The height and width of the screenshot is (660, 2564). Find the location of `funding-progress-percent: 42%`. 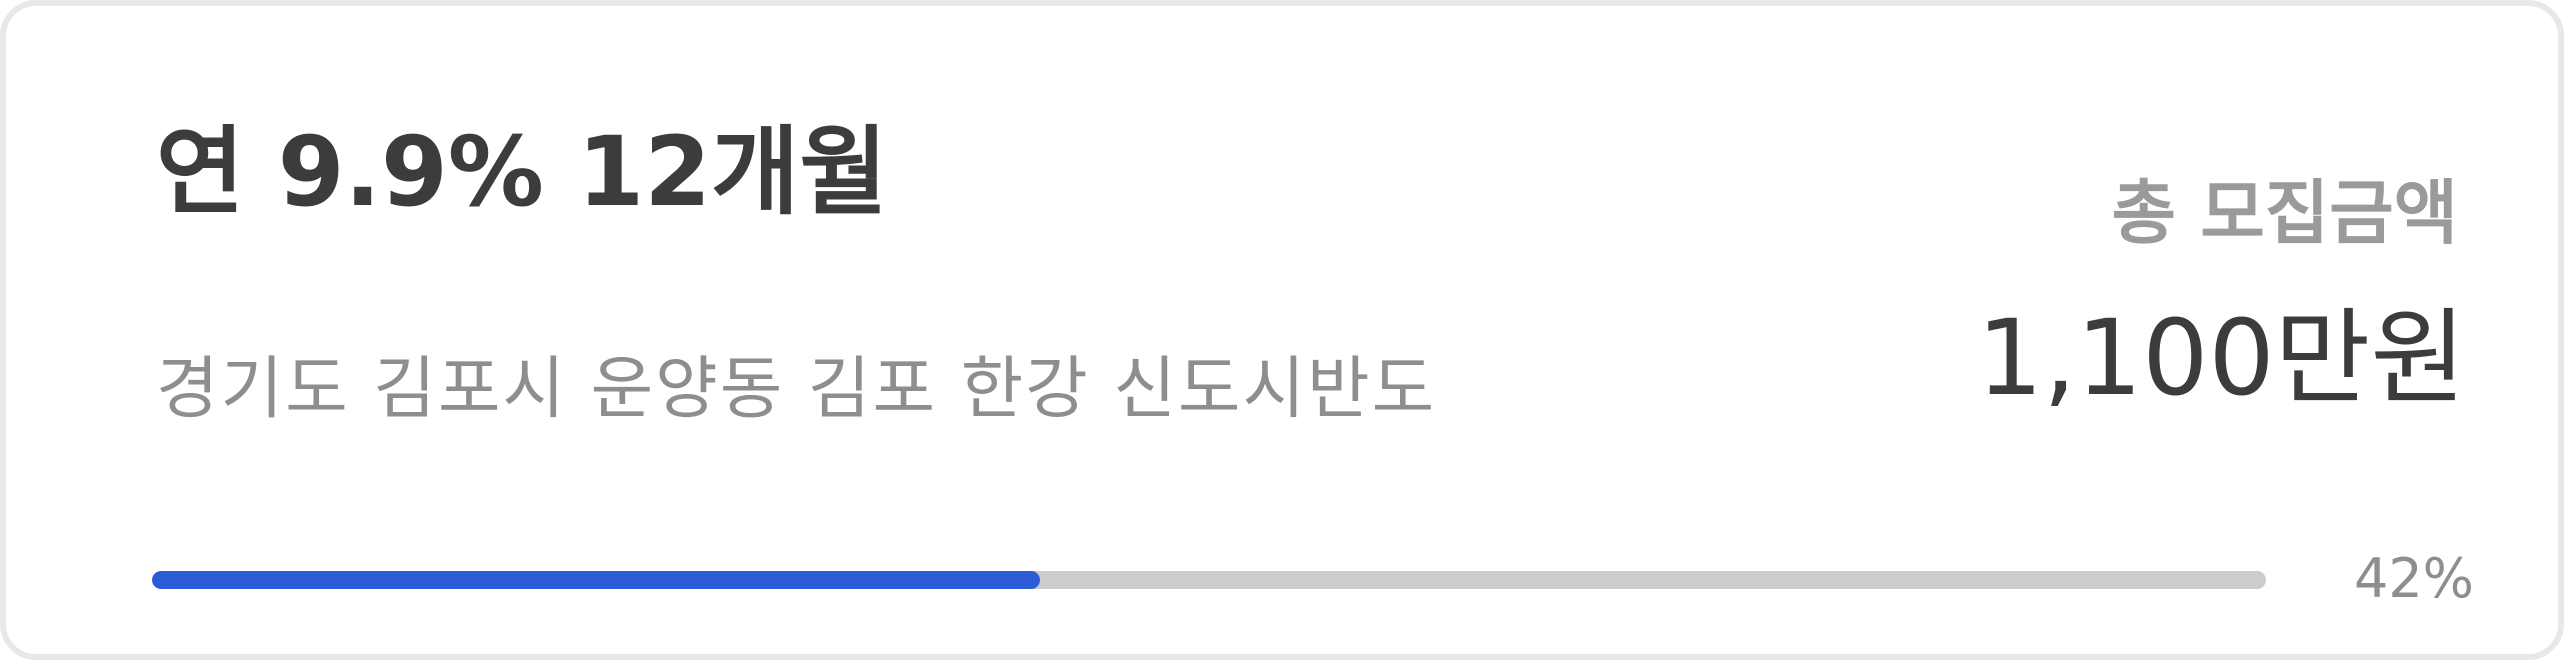

funding-progress-percent: 42% is located at coordinates (2413, 578).